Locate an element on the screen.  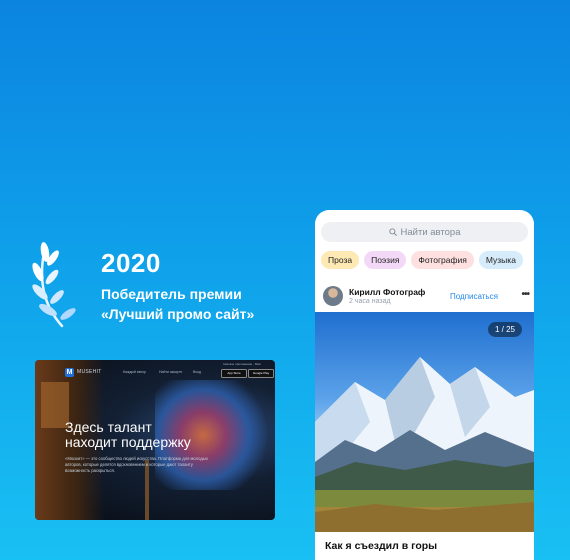
chip-photography: Фотография is located at coordinates (442, 260).